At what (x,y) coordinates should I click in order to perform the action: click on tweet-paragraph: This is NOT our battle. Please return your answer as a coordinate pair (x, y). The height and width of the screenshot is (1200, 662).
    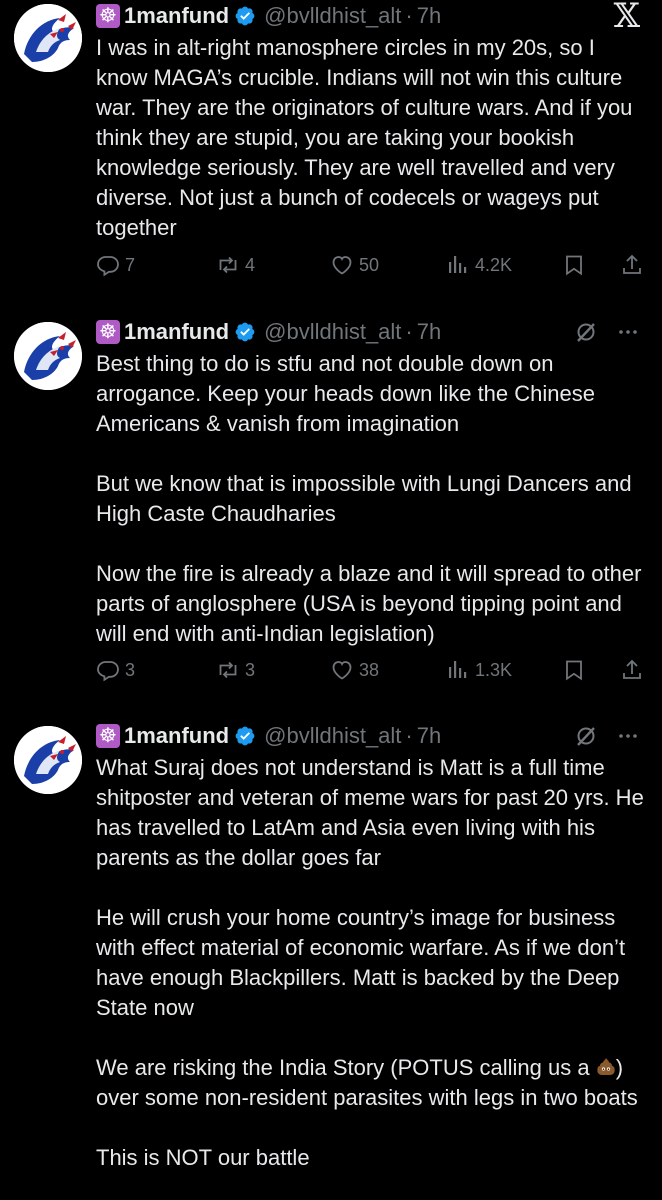
    Looking at the image, I should click on (203, 1157).